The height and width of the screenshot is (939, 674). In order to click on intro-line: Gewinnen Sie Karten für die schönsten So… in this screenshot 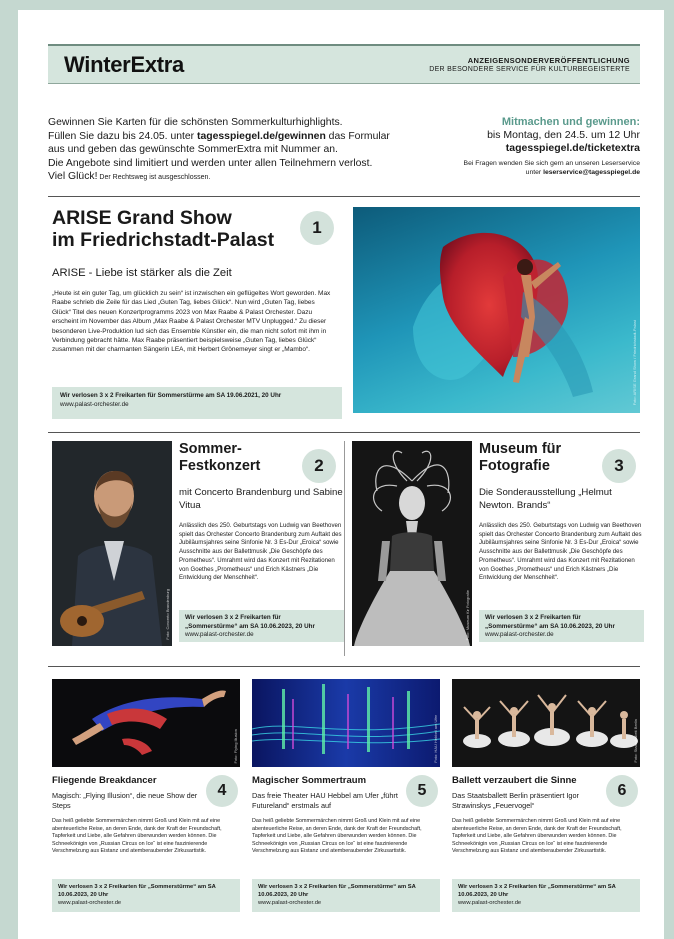, I will do `click(195, 122)`.